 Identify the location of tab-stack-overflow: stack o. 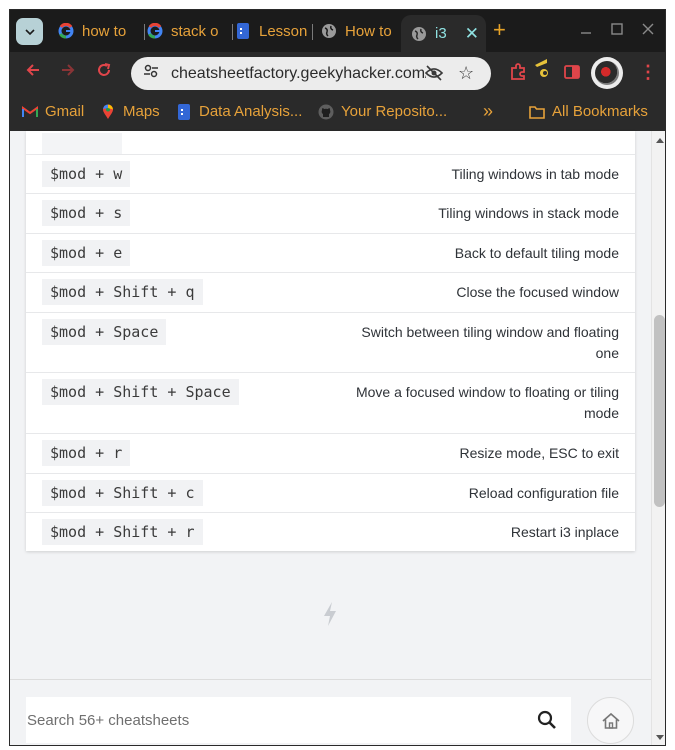
(185, 31).